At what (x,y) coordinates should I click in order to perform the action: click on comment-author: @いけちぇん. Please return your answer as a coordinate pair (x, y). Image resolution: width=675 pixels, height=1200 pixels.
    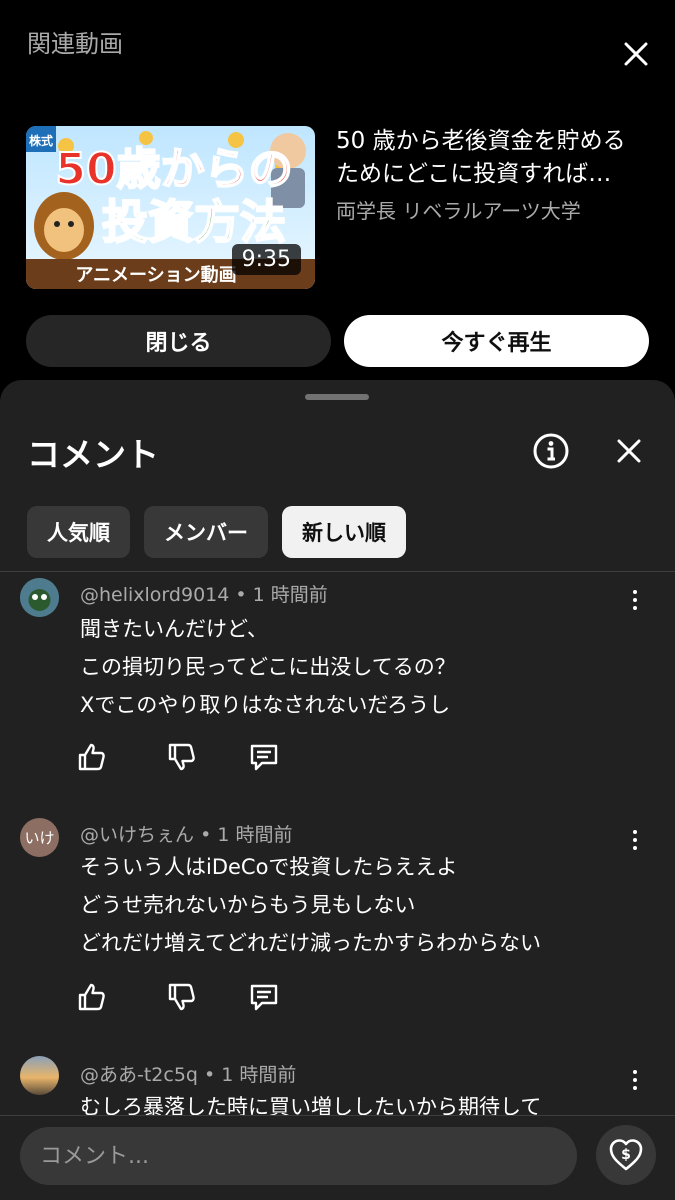
    Looking at the image, I should click on (137, 835).